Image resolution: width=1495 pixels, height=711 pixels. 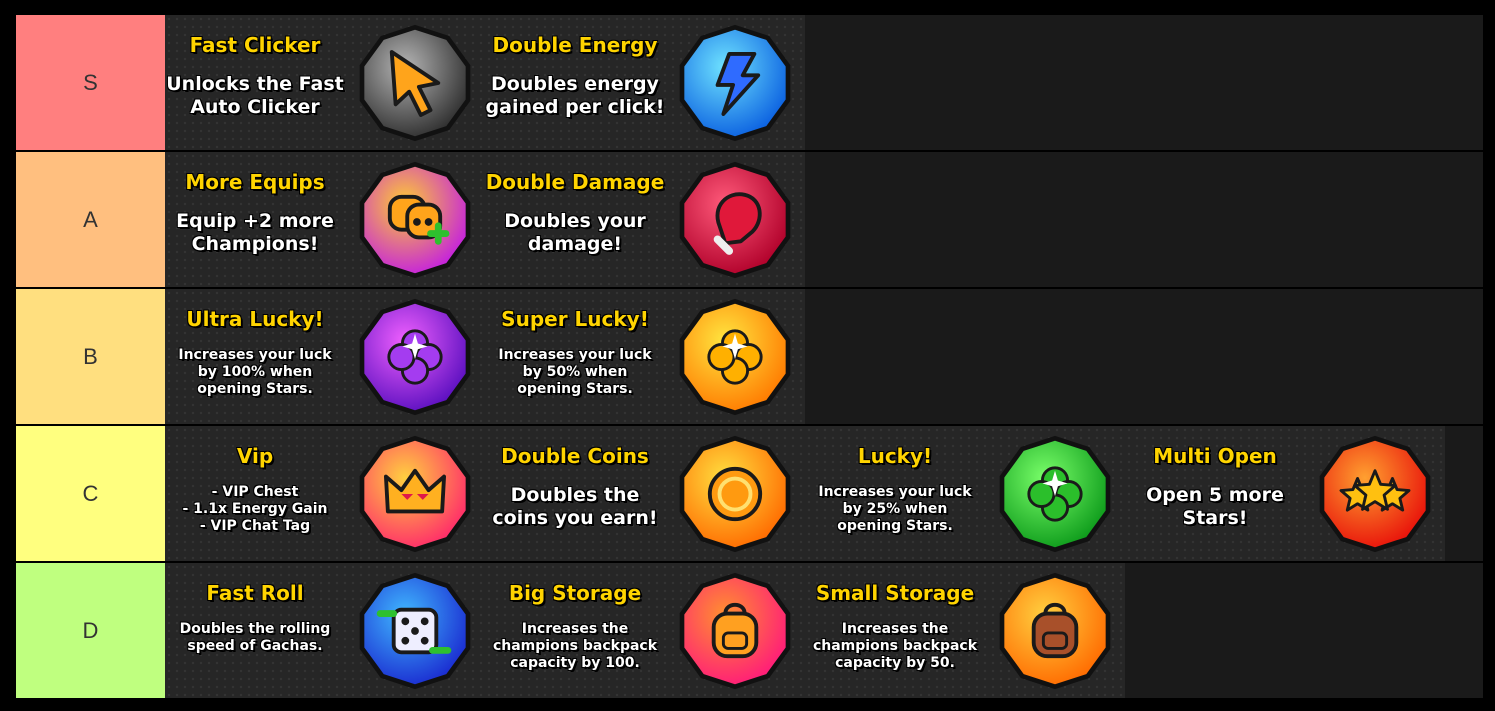 I want to click on boxing-glove-icon, so click(x=735, y=219).